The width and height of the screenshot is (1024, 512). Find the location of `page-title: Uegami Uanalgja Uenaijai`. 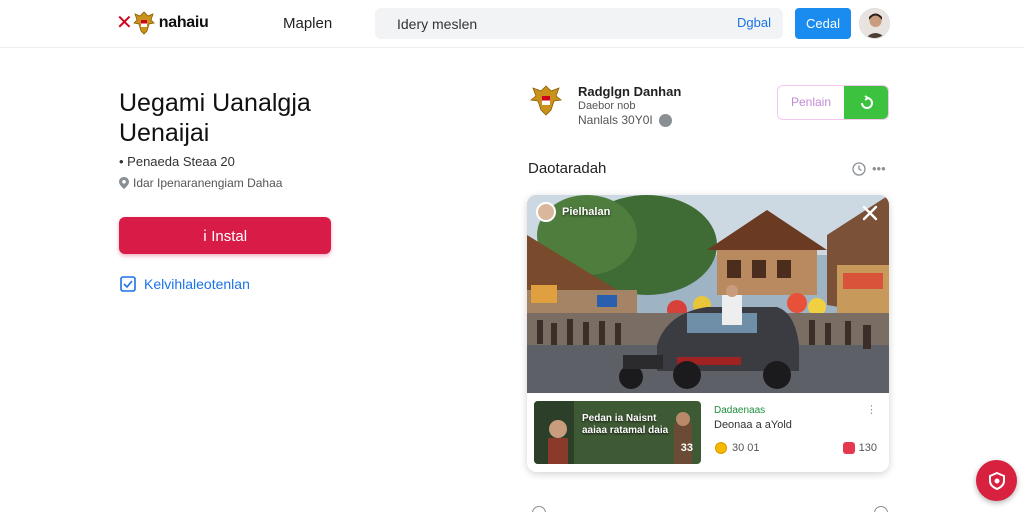

page-title: Uegami Uanalgja Uenaijai is located at coordinates (215, 118).